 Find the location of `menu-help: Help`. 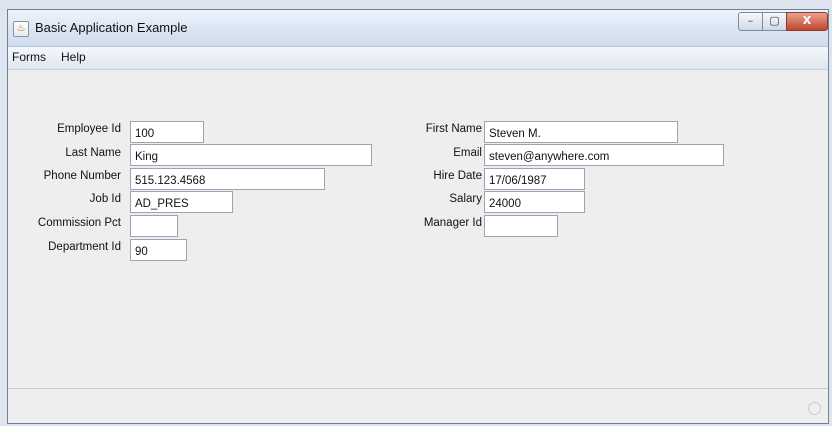

menu-help: Help is located at coordinates (73, 57).